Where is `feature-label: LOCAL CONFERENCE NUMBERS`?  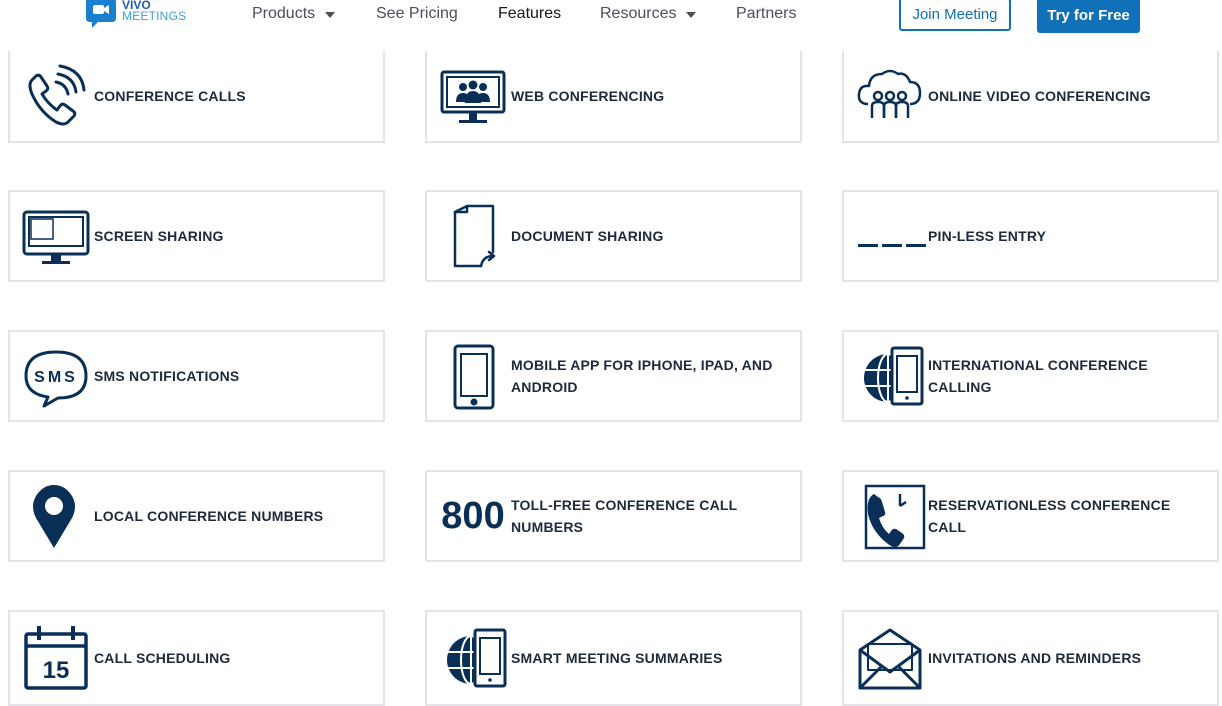 feature-label: LOCAL CONFERENCE NUMBERS is located at coordinates (209, 516).